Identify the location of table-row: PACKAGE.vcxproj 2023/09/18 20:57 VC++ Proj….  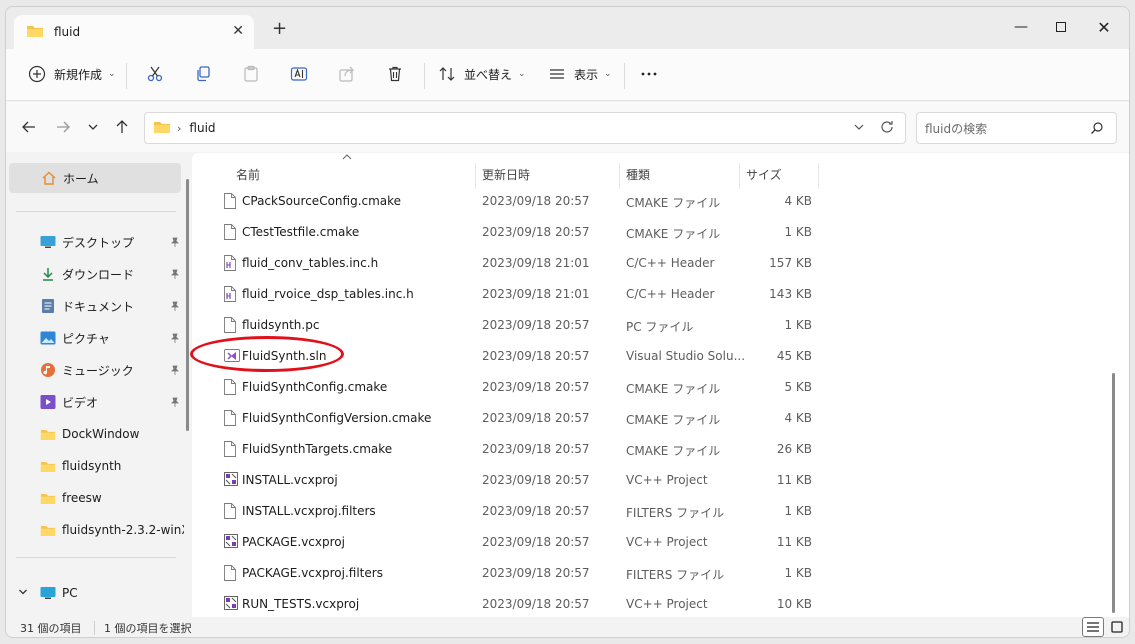
(642, 543).